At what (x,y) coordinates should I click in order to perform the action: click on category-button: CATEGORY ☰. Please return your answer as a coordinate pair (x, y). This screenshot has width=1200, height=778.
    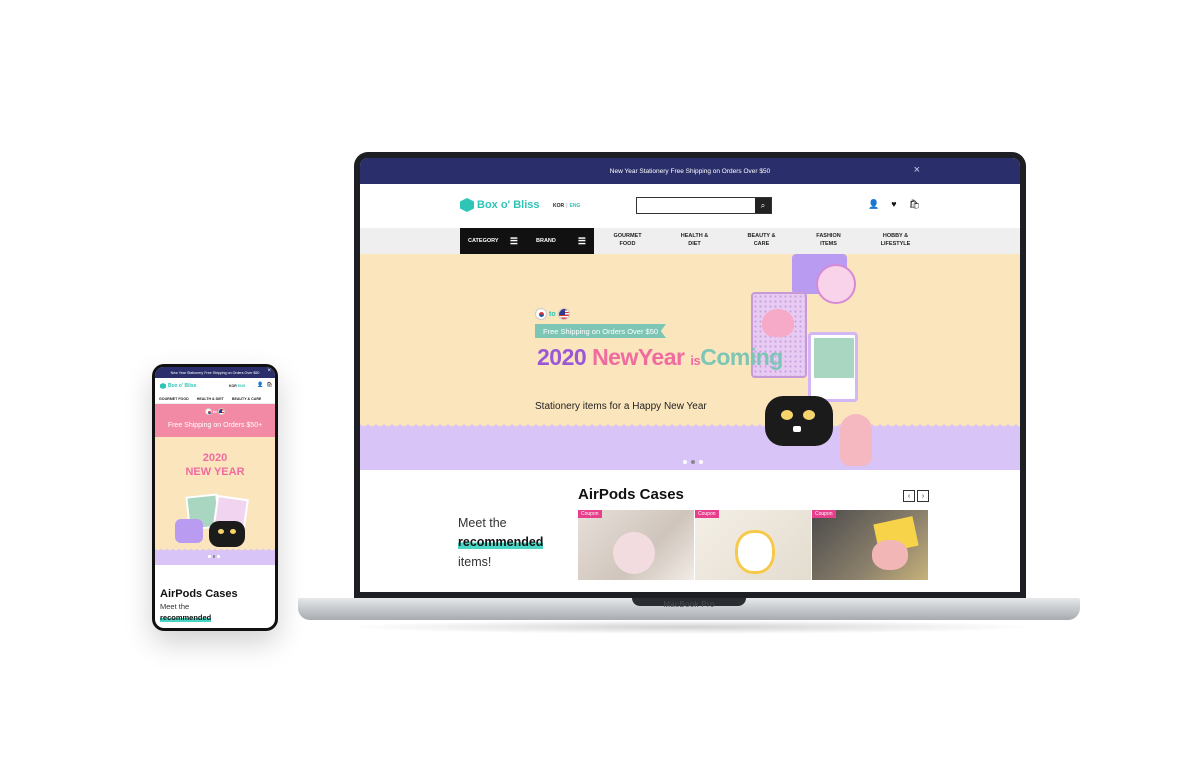
    Looking at the image, I should click on (493, 241).